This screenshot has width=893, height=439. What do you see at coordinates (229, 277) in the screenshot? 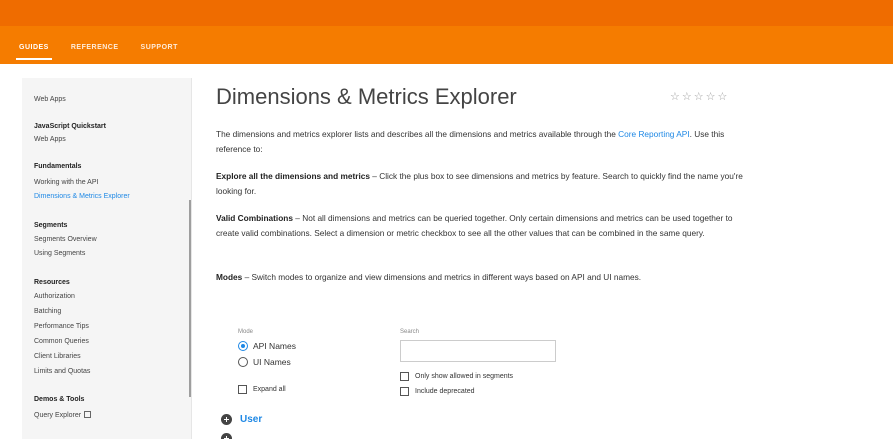
I see `modes-heading: Modes` at bounding box center [229, 277].